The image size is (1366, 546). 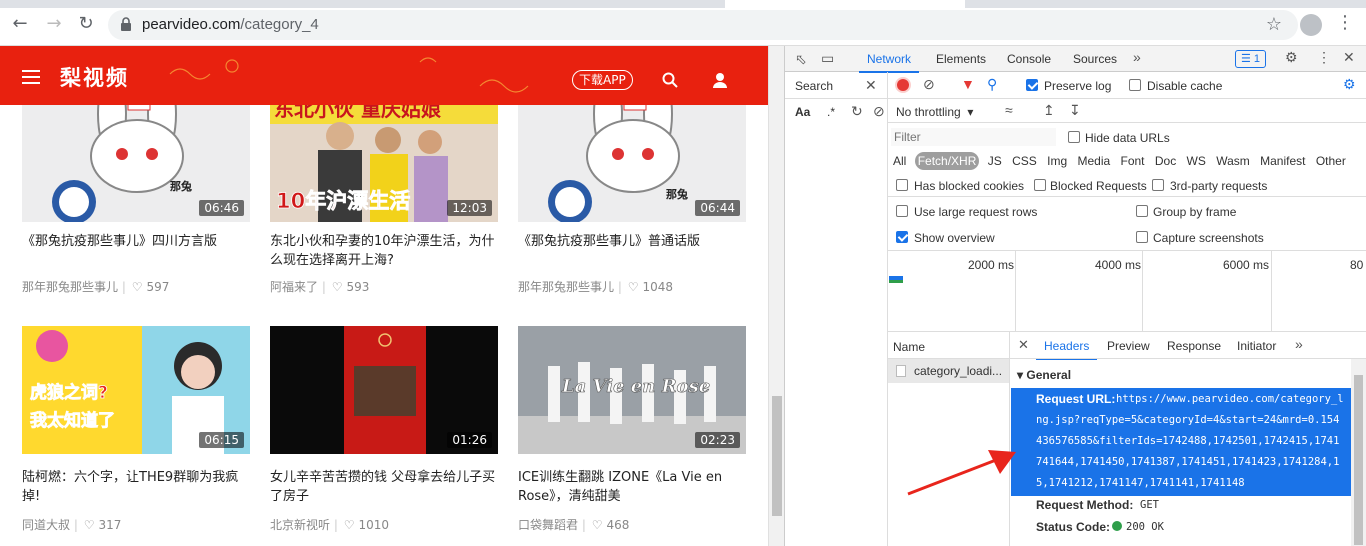 What do you see at coordinates (1093, 161) in the screenshot?
I see `type-filter-media: Media` at bounding box center [1093, 161].